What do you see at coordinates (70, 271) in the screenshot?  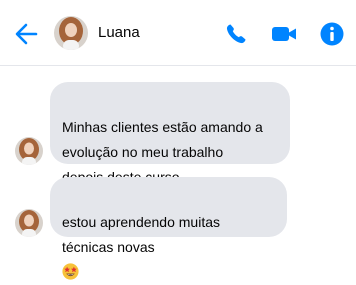 I see `star-struck-emoji` at bounding box center [70, 271].